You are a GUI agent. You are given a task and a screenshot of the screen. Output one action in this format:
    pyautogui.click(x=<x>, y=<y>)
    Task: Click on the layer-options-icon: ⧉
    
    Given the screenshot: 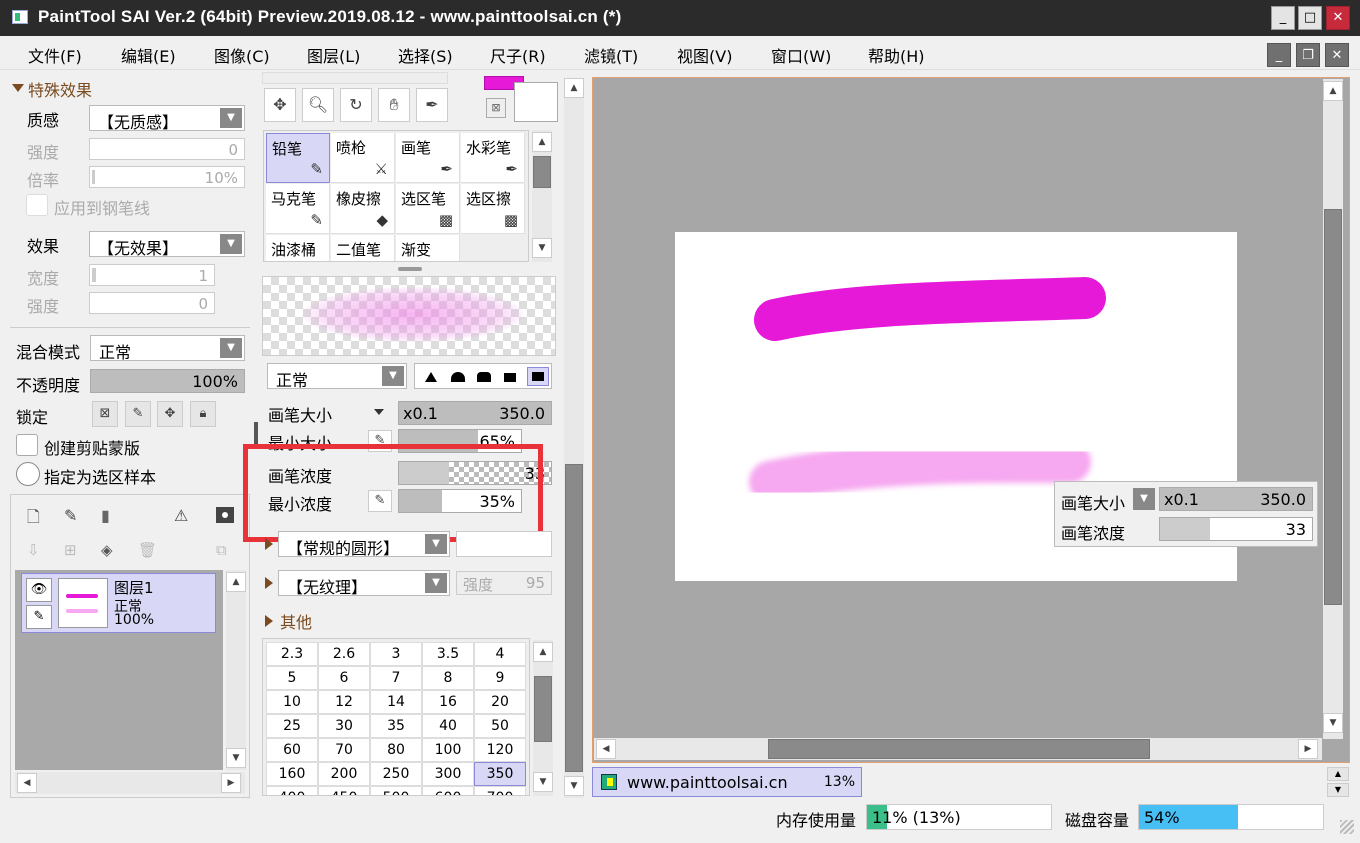 What is the action you would take?
    pyautogui.click(x=221, y=550)
    